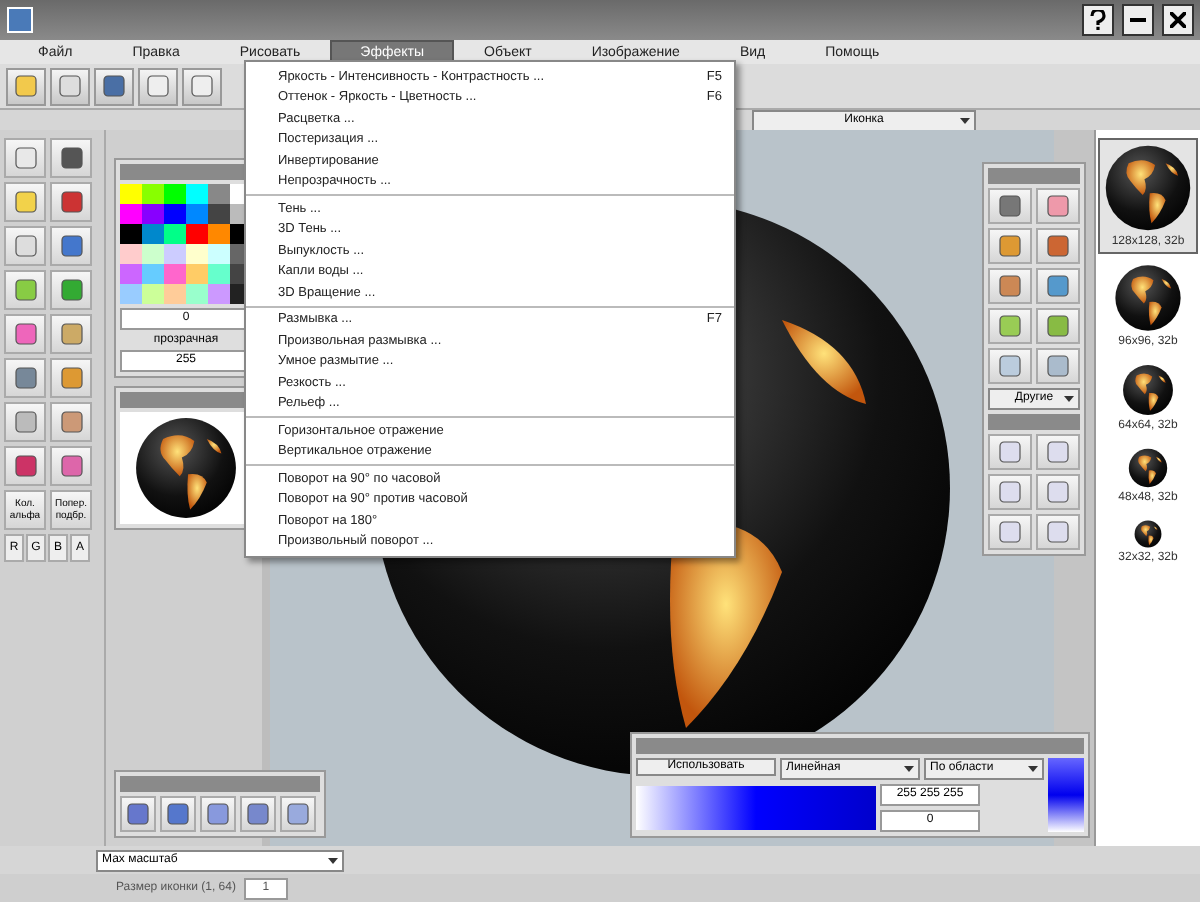 The width and height of the screenshot is (1200, 902). Describe the element at coordinates (756, 808) in the screenshot. I see `gradient-bar` at that location.